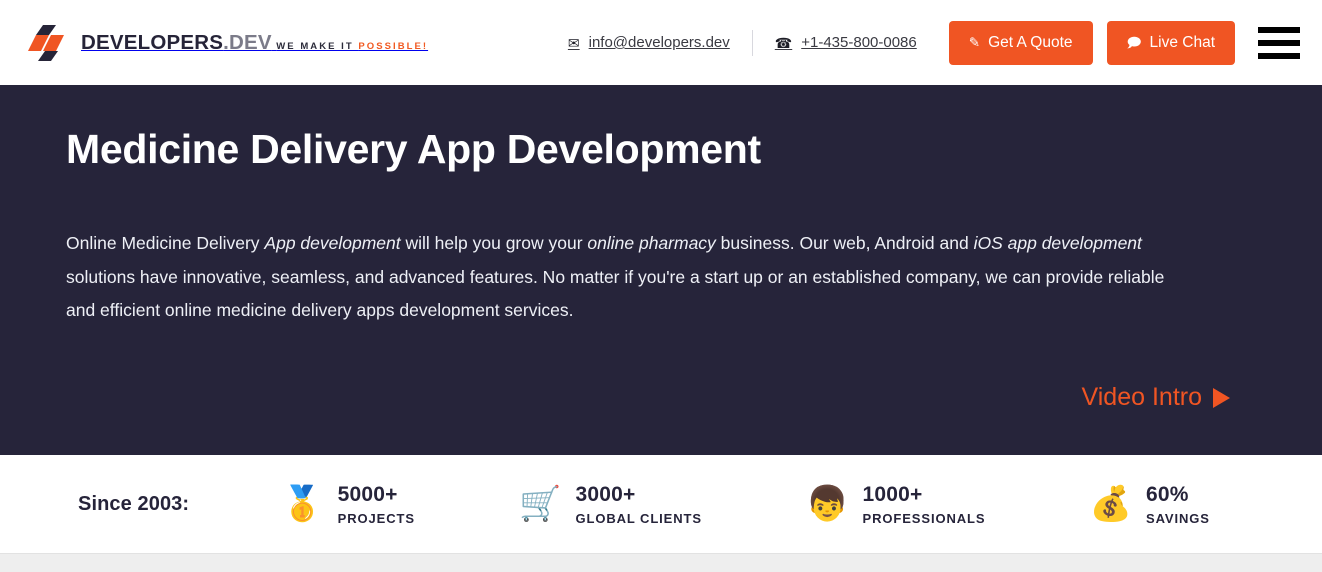 This screenshot has height=572, width=1322. I want to click on contact-group: ✉ info@developers.dev ☎ +1-435-800-0086, so click(742, 42).